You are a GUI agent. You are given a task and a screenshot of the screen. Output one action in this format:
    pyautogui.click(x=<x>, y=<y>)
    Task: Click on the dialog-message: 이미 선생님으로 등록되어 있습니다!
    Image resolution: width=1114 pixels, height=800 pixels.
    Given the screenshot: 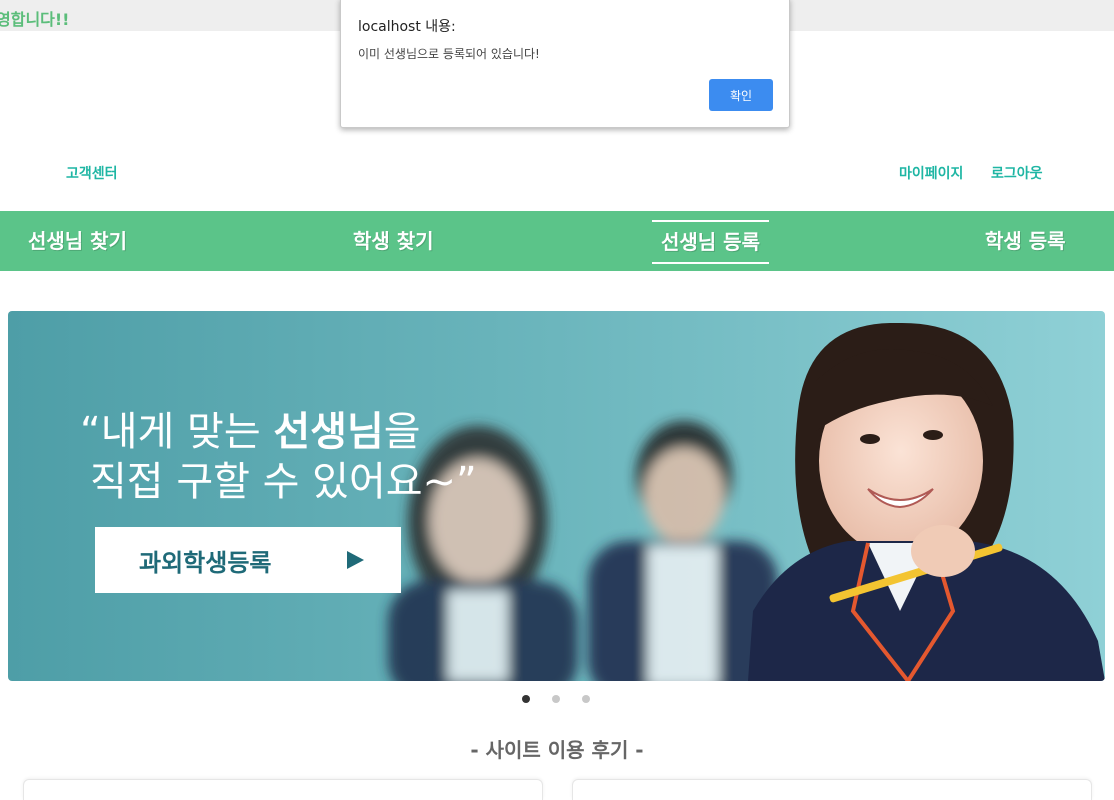 What is the action you would take?
    pyautogui.click(x=449, y=54)
    